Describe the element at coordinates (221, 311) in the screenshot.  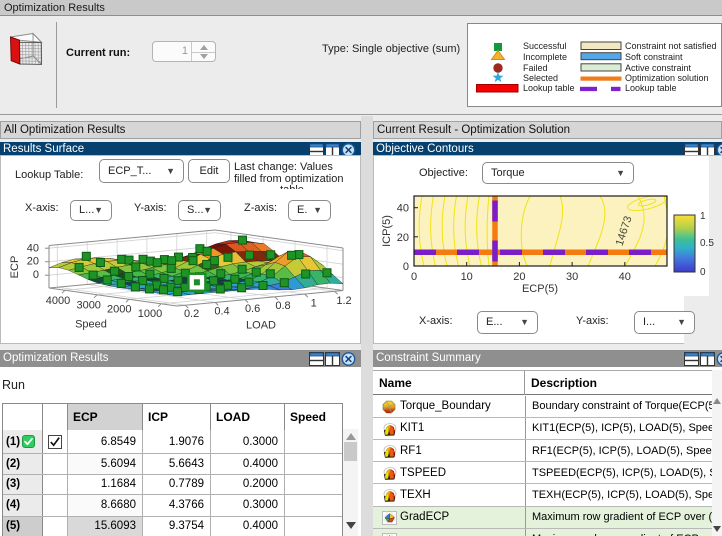
I see `svg-text: 0.4` at that location.